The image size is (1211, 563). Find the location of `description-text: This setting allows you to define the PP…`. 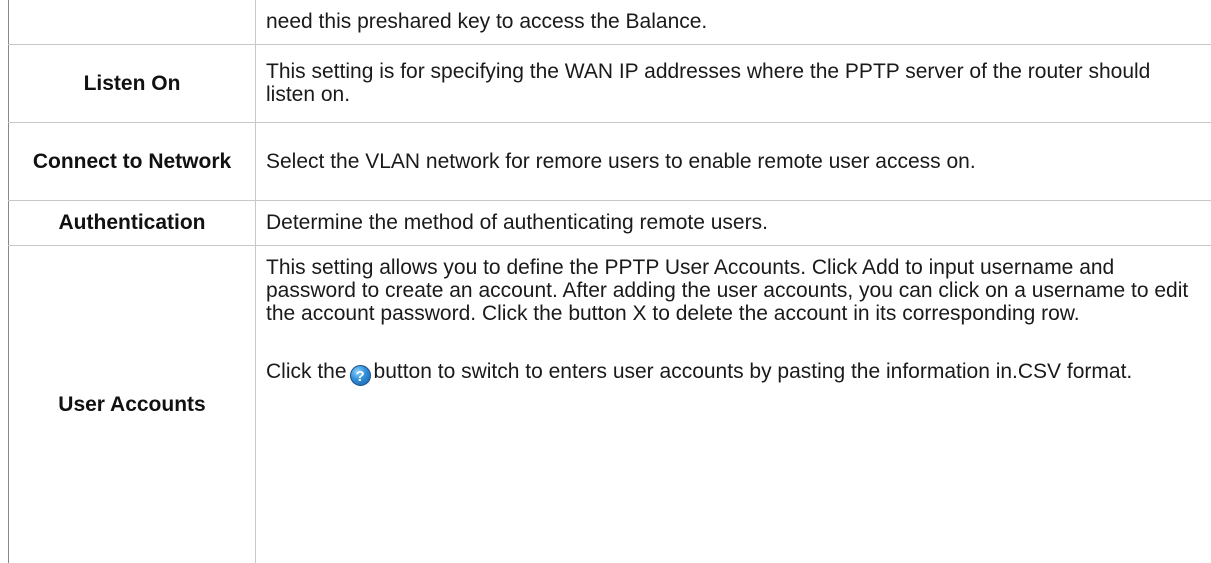

description-text: This setting allows you to define the PP… is located at coordinates (727, 290).